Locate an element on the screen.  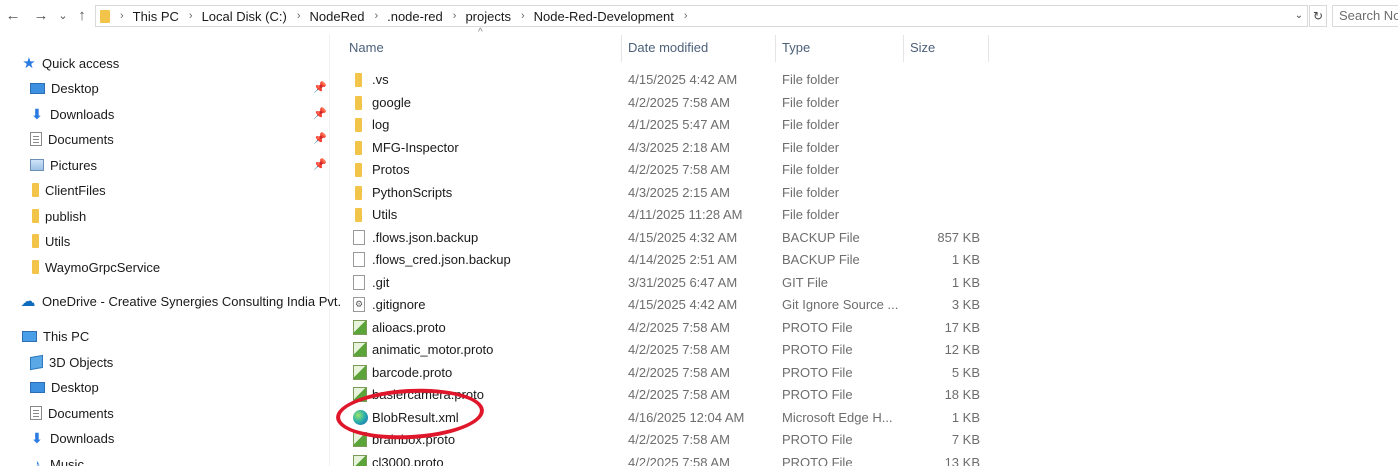
breadcrumb-item: Node-Red-Development is located at coordinates (604, 16).